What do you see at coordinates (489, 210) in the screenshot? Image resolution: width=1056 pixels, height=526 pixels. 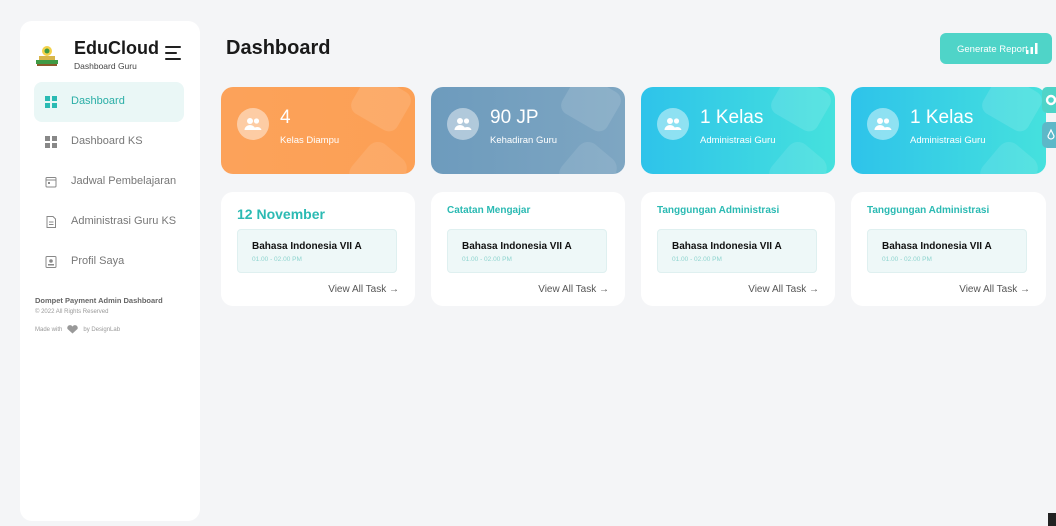 I see `task-card-heading: Catatan Mengajar` at bounding box center [489, 210].